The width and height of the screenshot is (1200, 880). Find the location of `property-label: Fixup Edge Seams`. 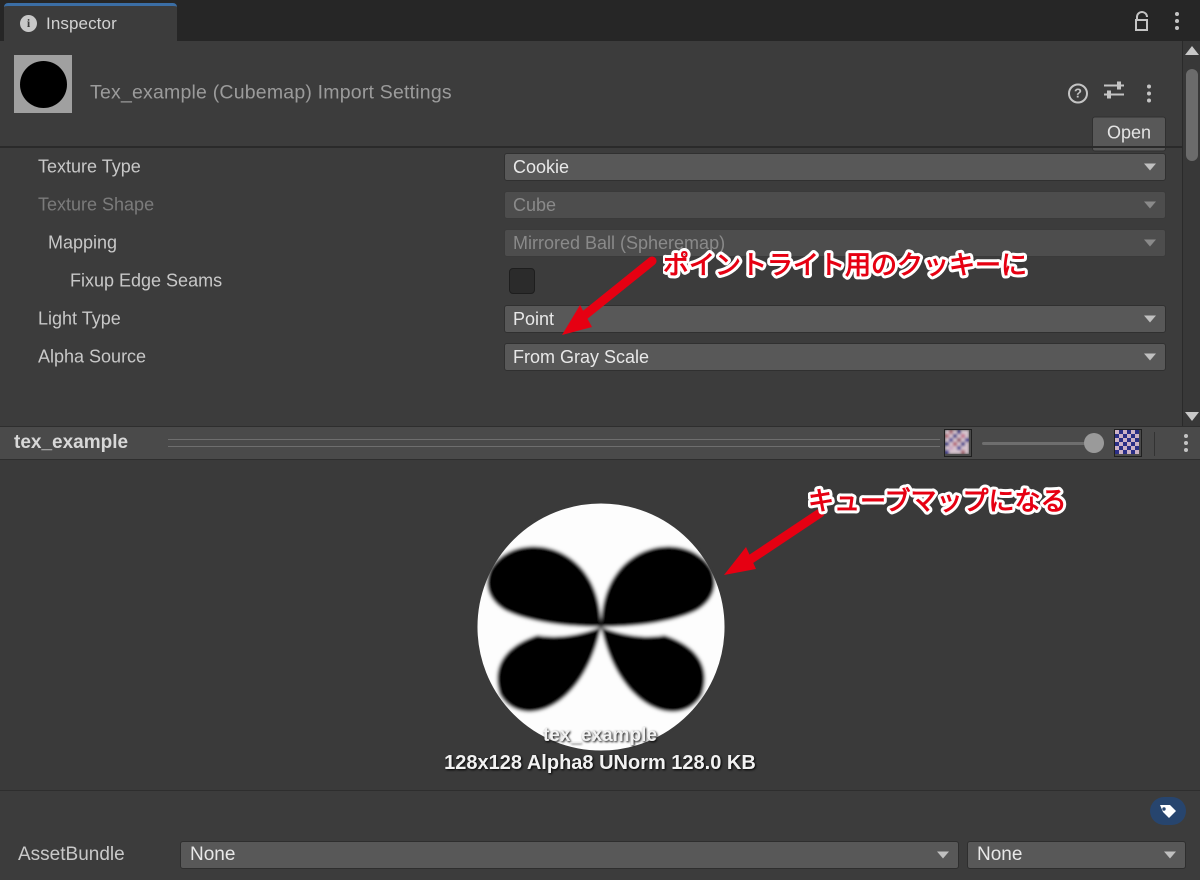

property-label: Fixup Edge Seams is located at coordinates (146, 280).